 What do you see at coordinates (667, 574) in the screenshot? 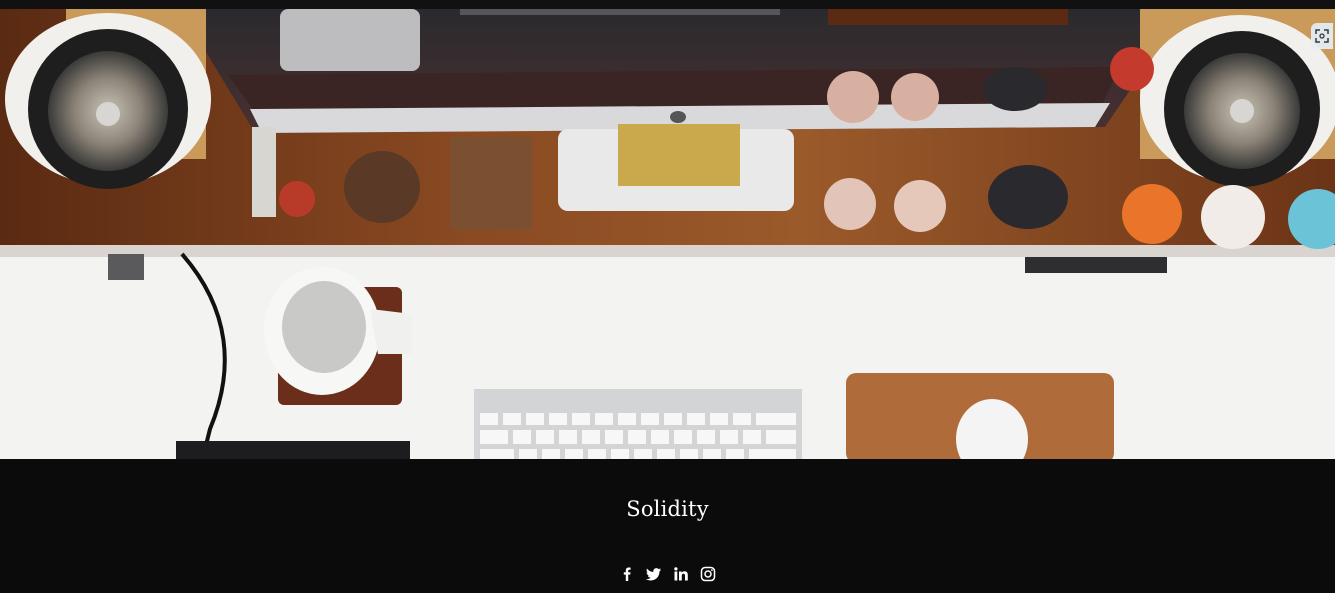
I see `social-bar` at bounding box center [667, 574].